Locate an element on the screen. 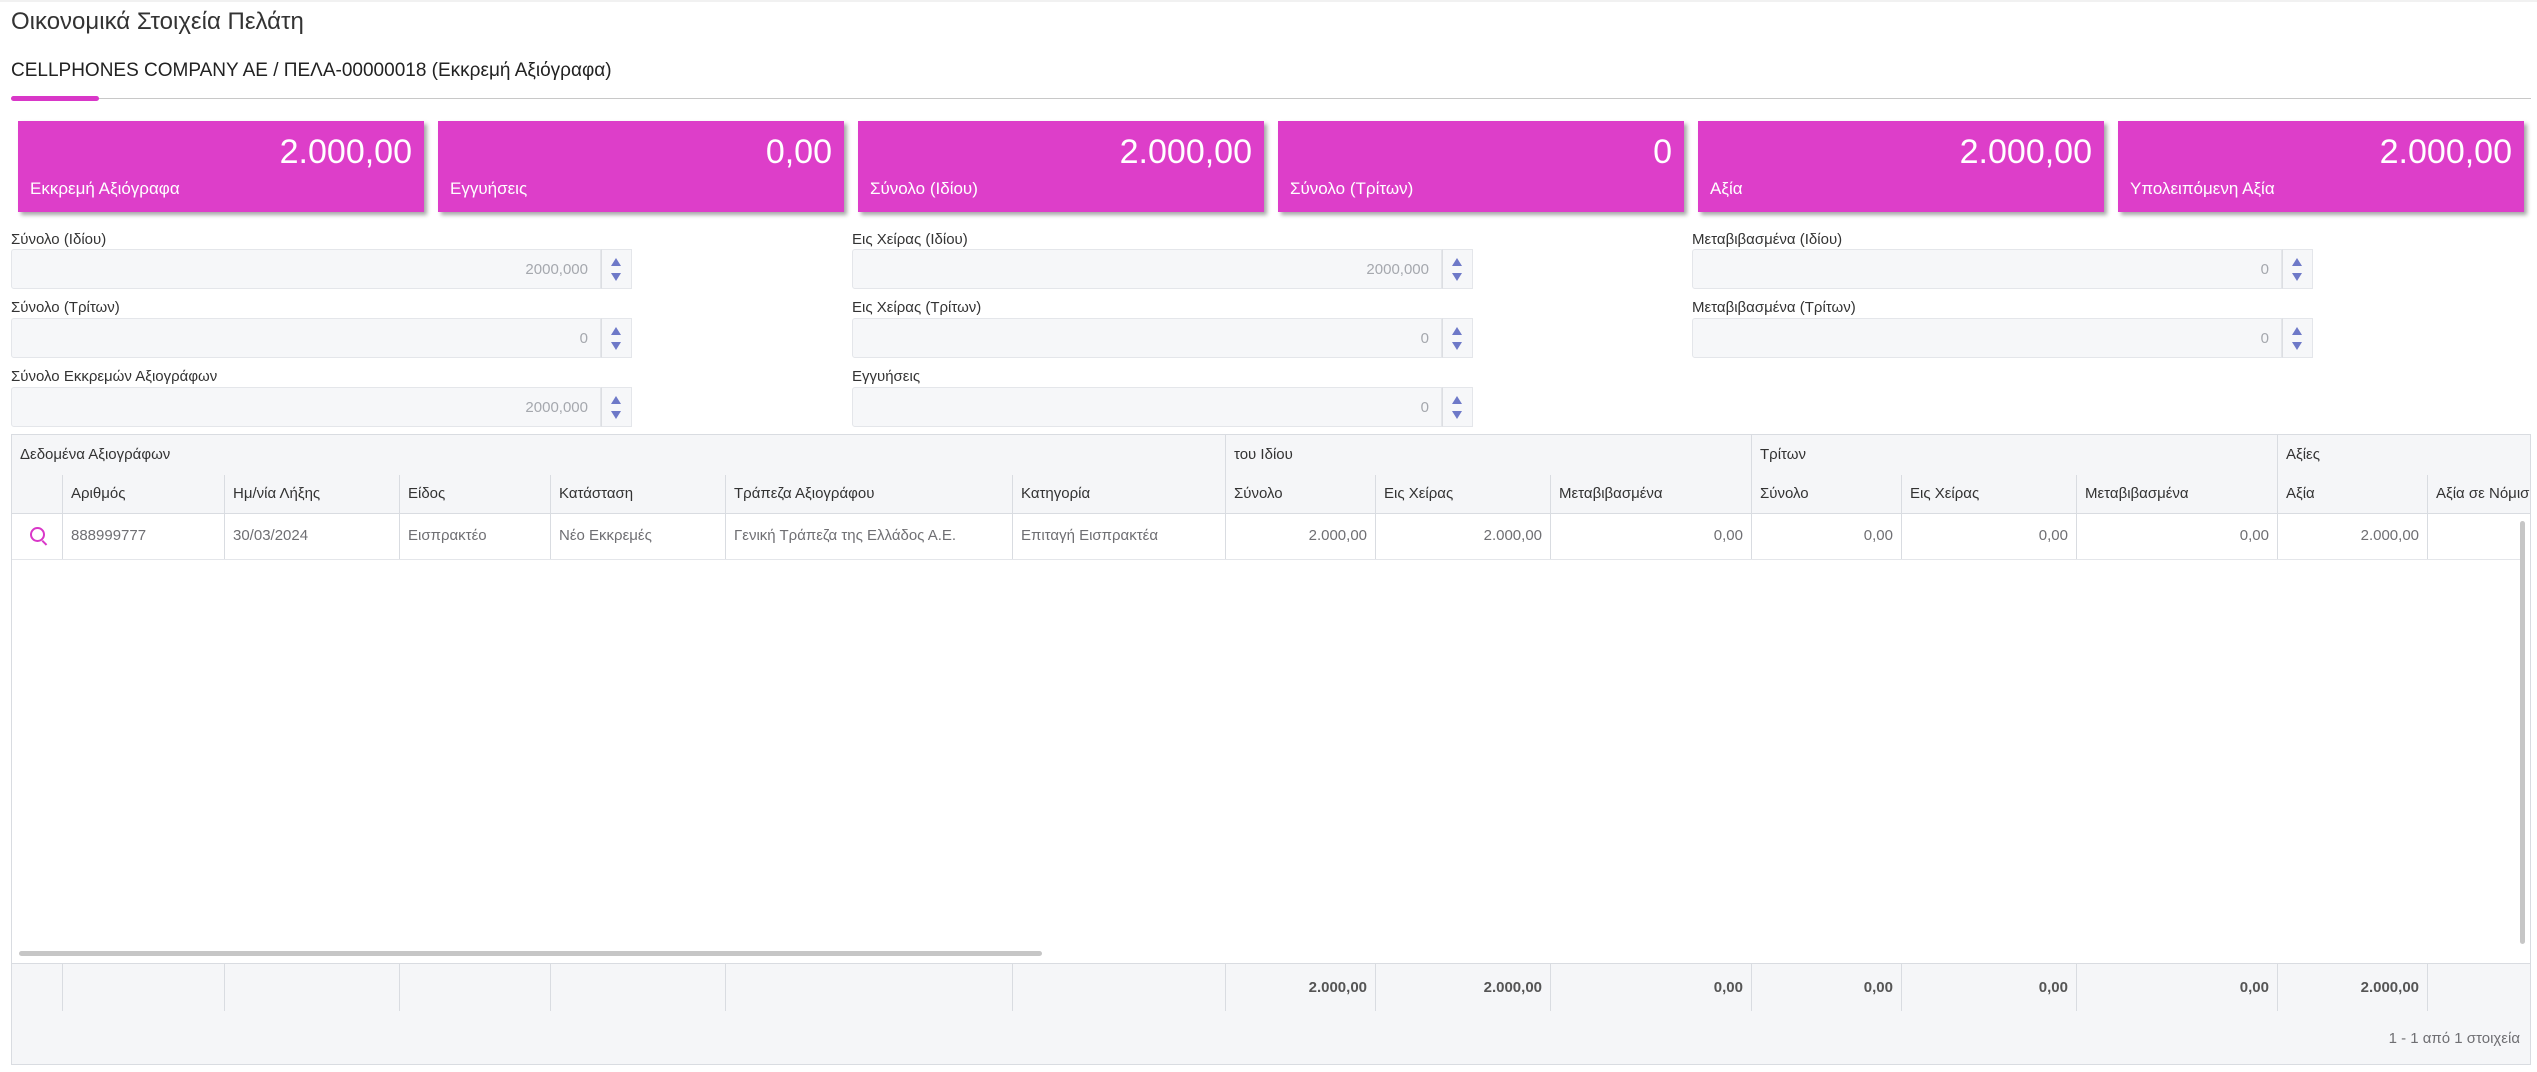 The height and width of the screenshot is (1072, 2537). guarantees-field: 0 is located at coordinates (1162, 407).